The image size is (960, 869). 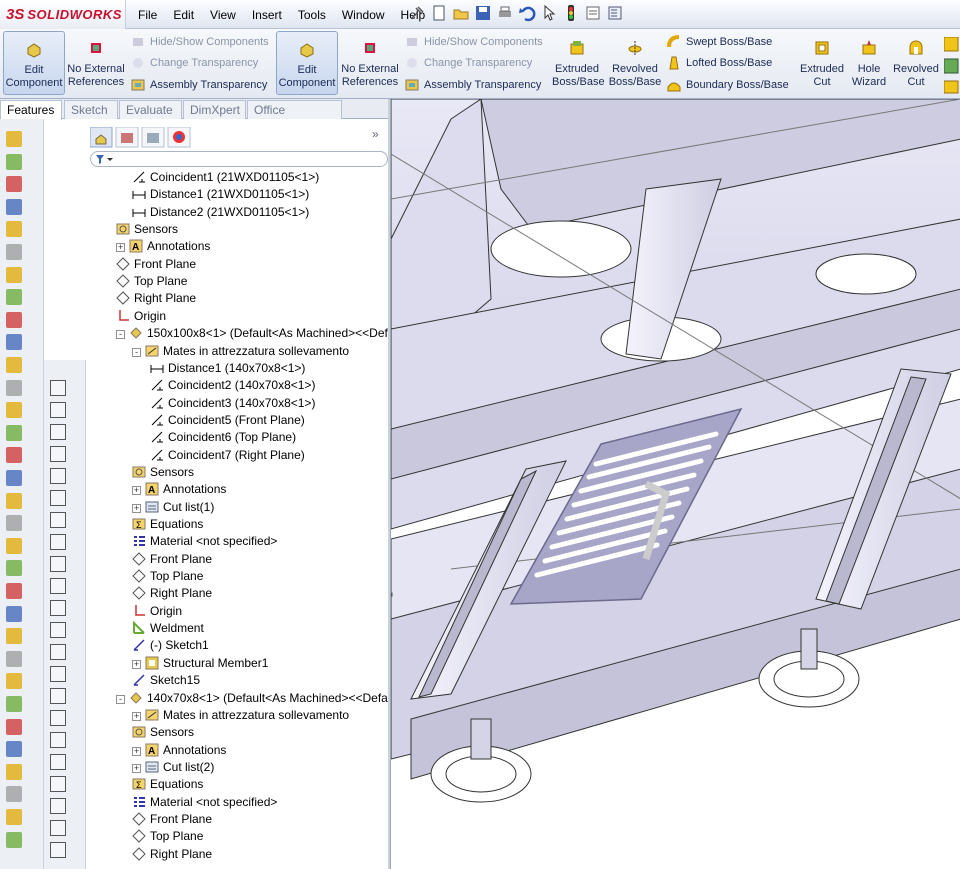 I want to click on tree-node: (-) Sketch1, so click(x=170, y=645).